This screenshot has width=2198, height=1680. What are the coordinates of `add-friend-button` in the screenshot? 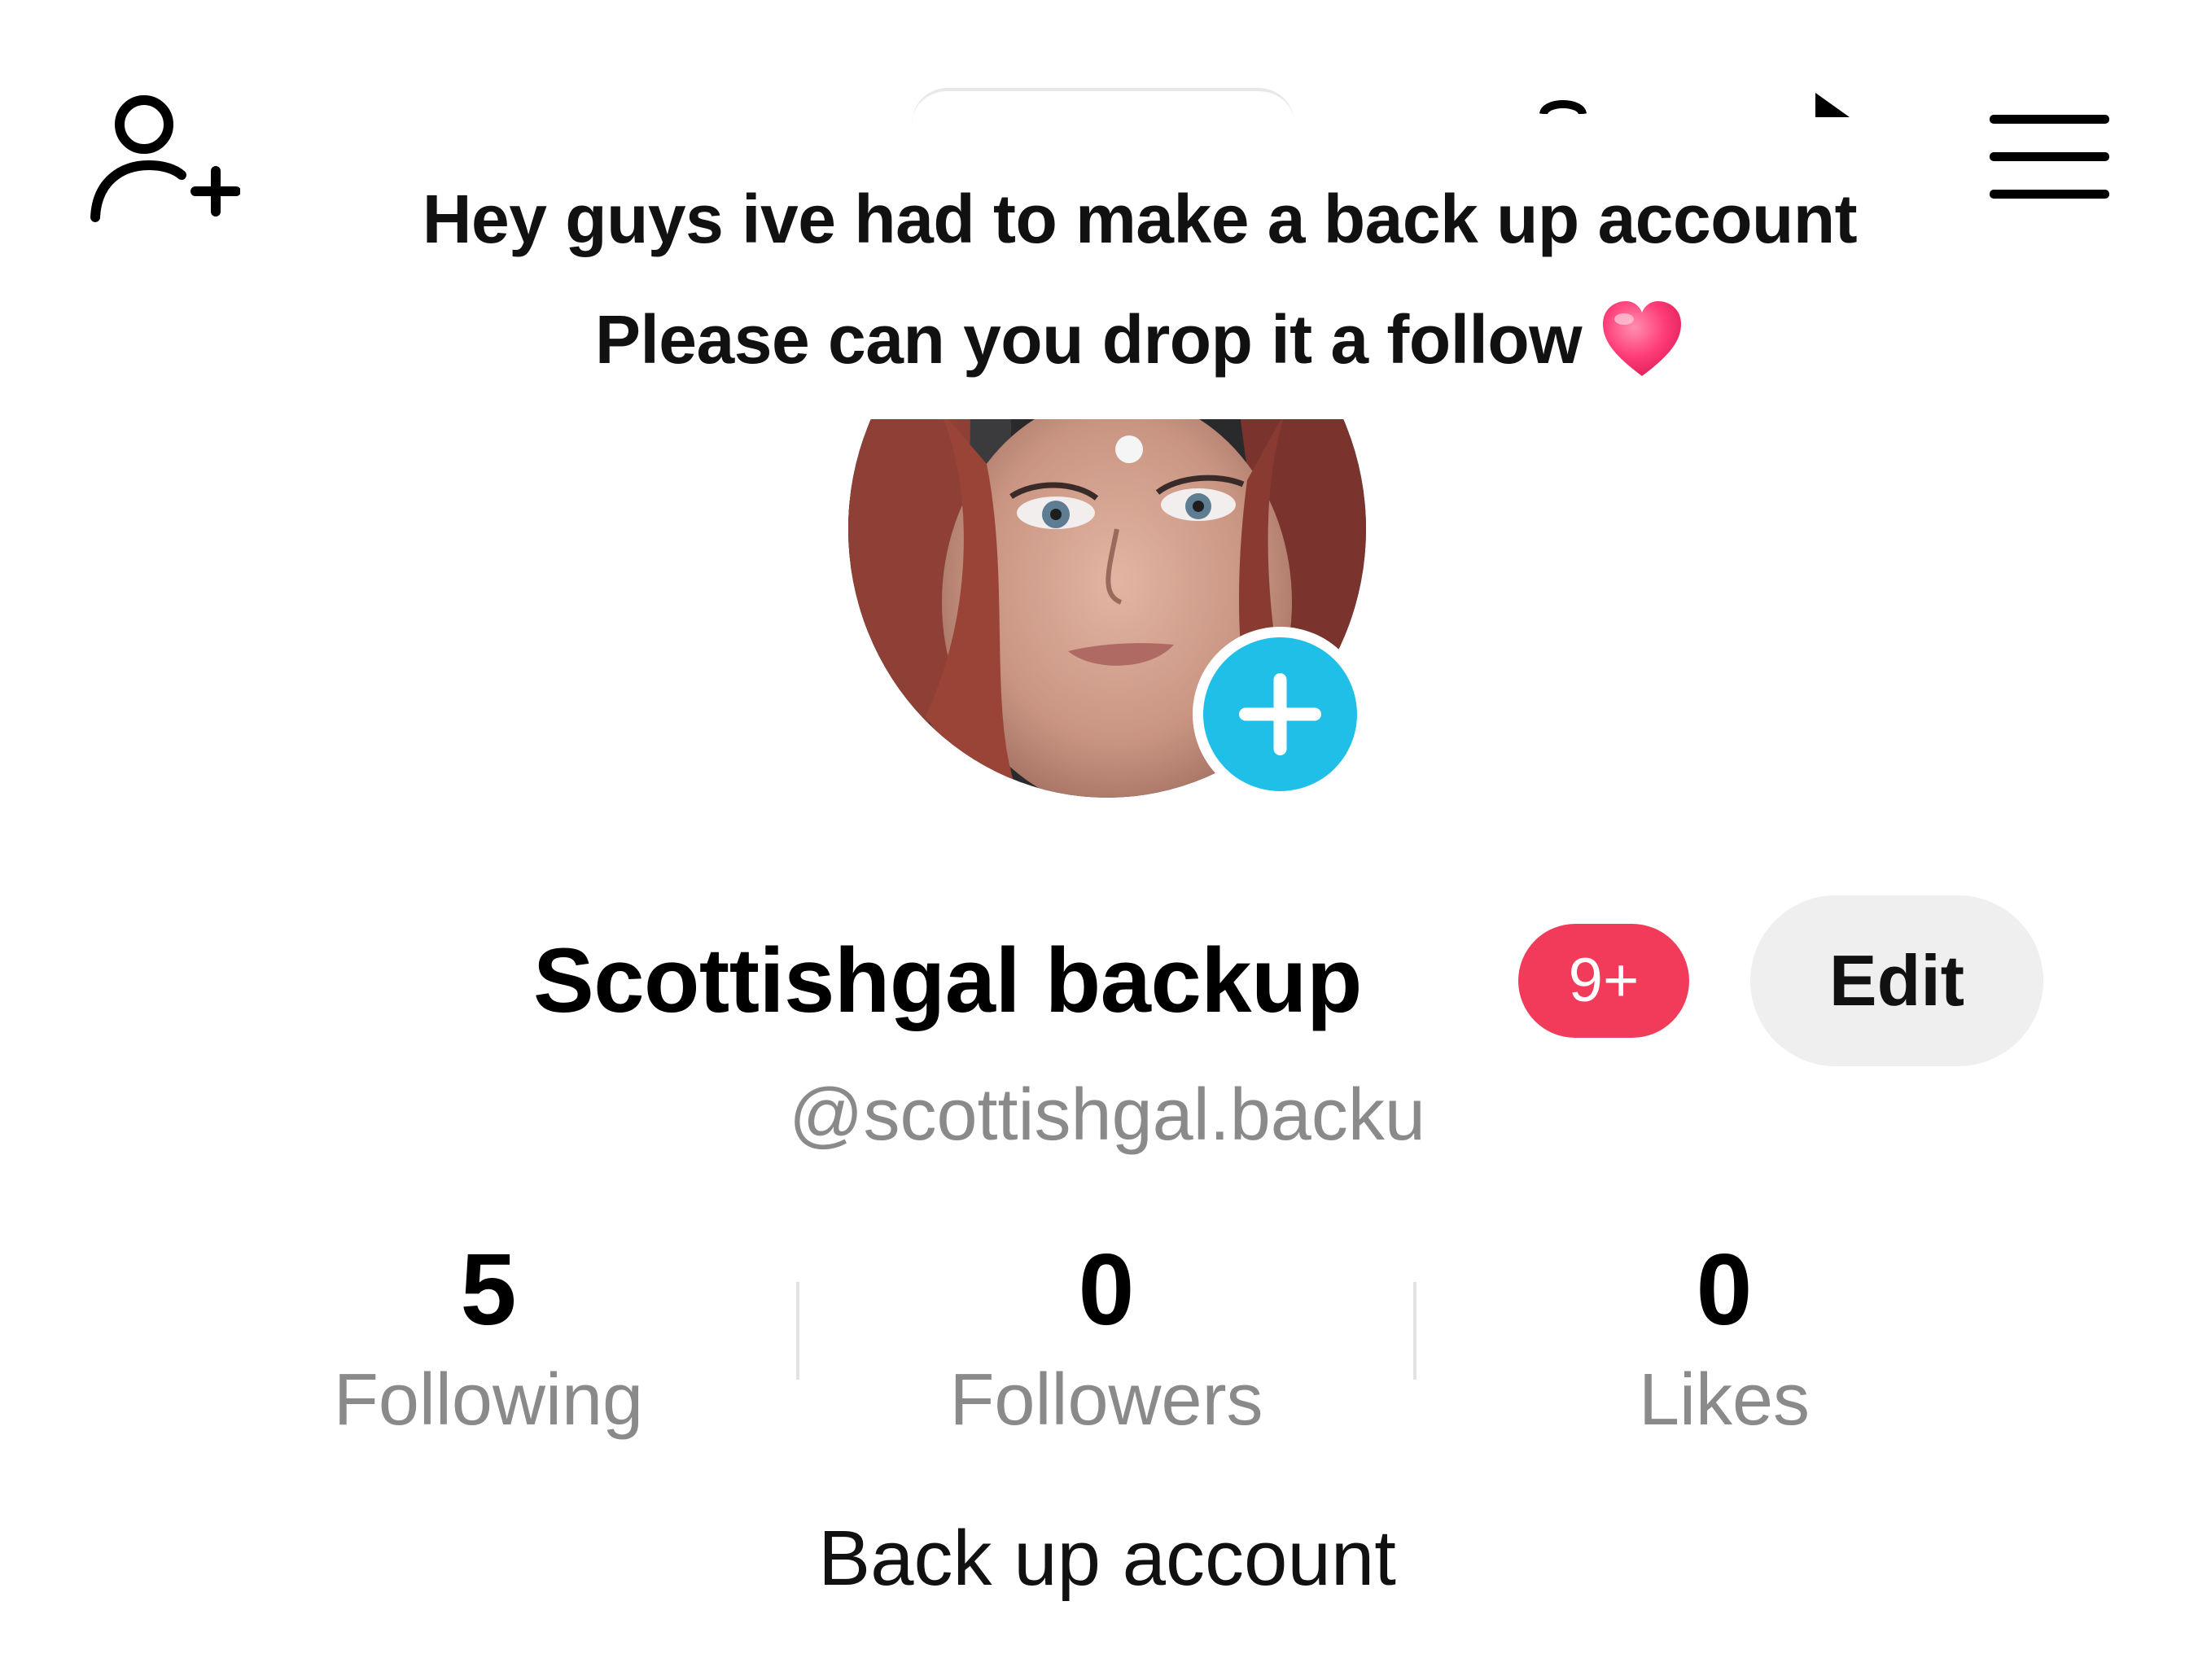 It's located at (163, 156).